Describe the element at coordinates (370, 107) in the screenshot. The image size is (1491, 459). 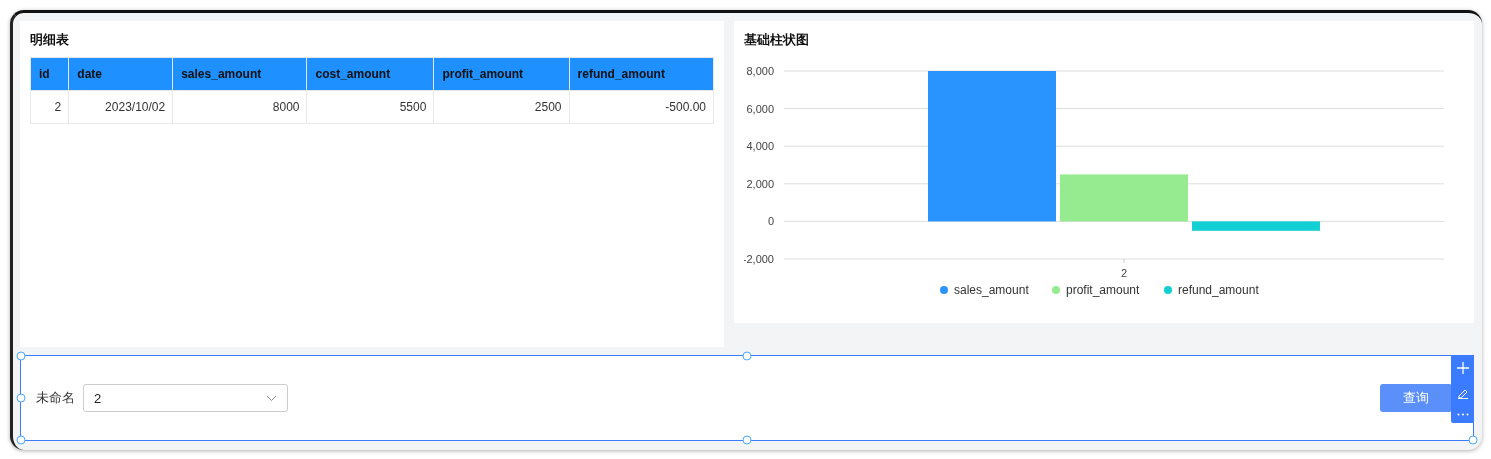
I see `table-cell: 5500` at that location.